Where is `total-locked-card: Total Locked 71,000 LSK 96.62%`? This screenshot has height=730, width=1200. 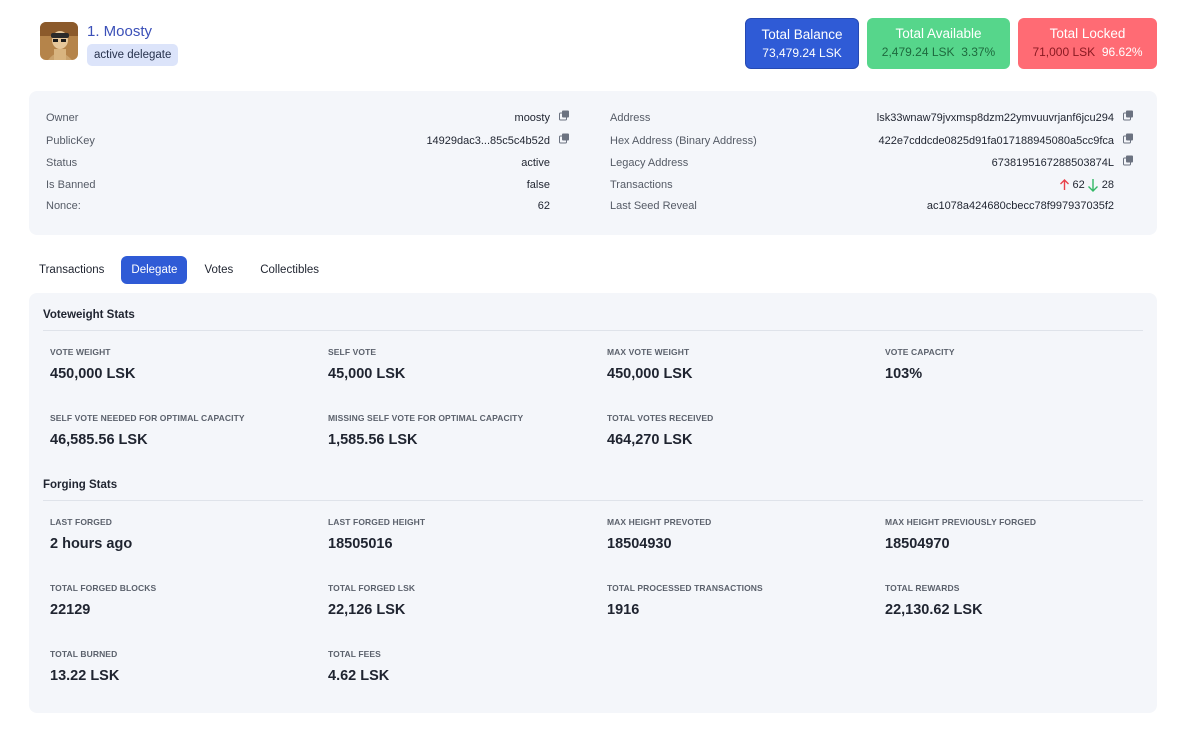
total-locked-card: Total Locked 71,000 LSK 96.62% is located at coordinates (1087, 43).